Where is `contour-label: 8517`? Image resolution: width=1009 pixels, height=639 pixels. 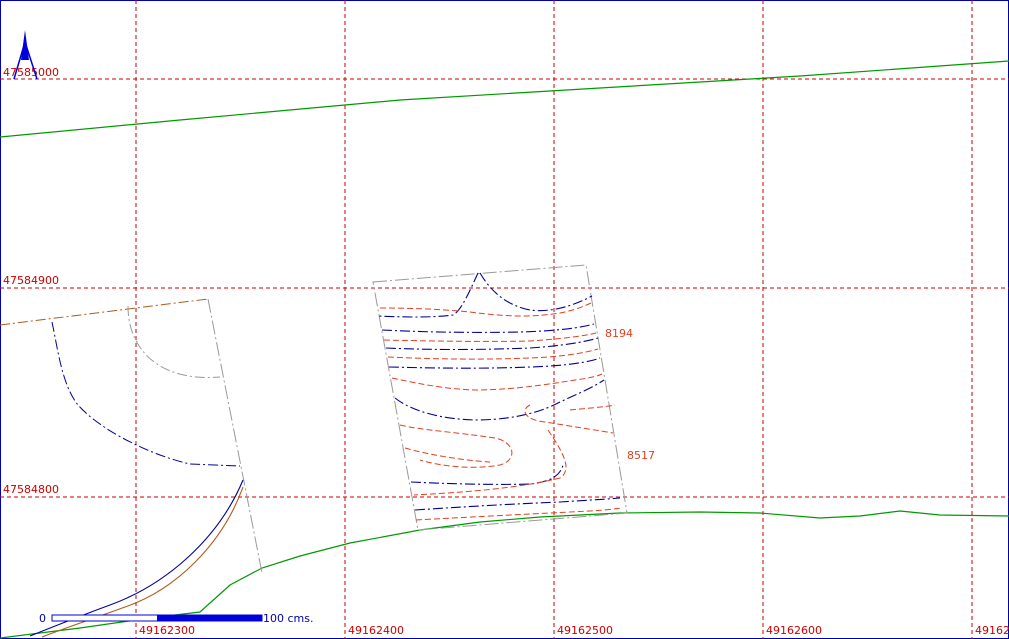
contour-label: 8517 is located at coordinates (641, 455).